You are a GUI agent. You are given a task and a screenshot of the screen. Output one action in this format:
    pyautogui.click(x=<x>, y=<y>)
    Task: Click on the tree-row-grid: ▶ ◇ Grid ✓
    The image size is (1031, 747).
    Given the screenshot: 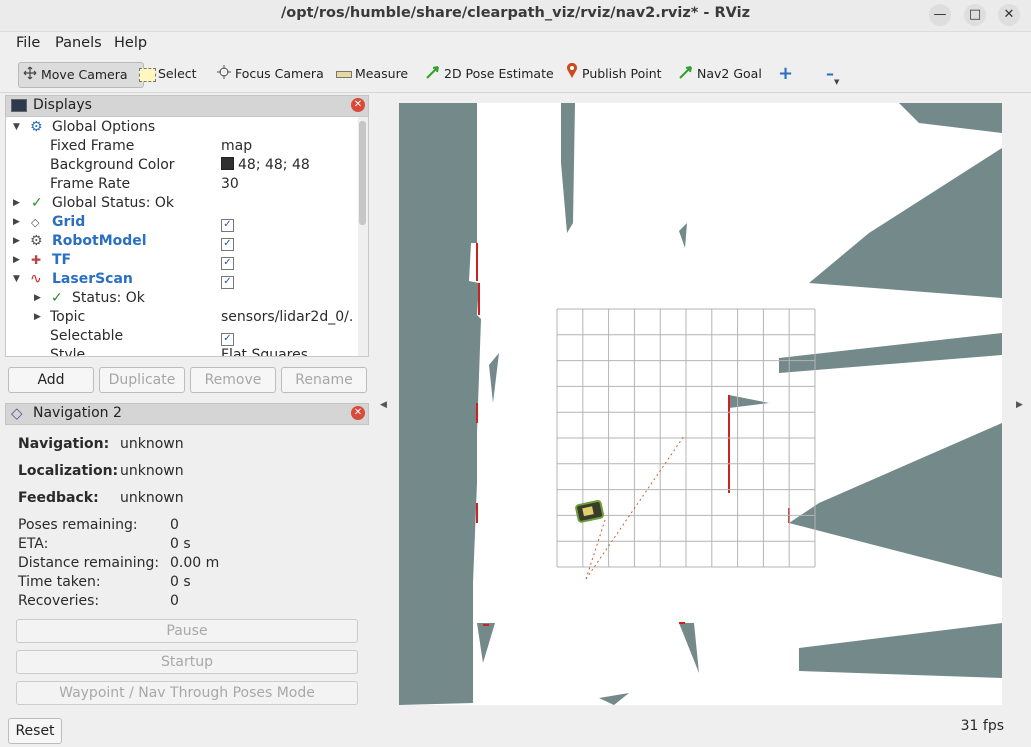 What is the action you would take?
    pyautogui.click(x=181, y=222)
    